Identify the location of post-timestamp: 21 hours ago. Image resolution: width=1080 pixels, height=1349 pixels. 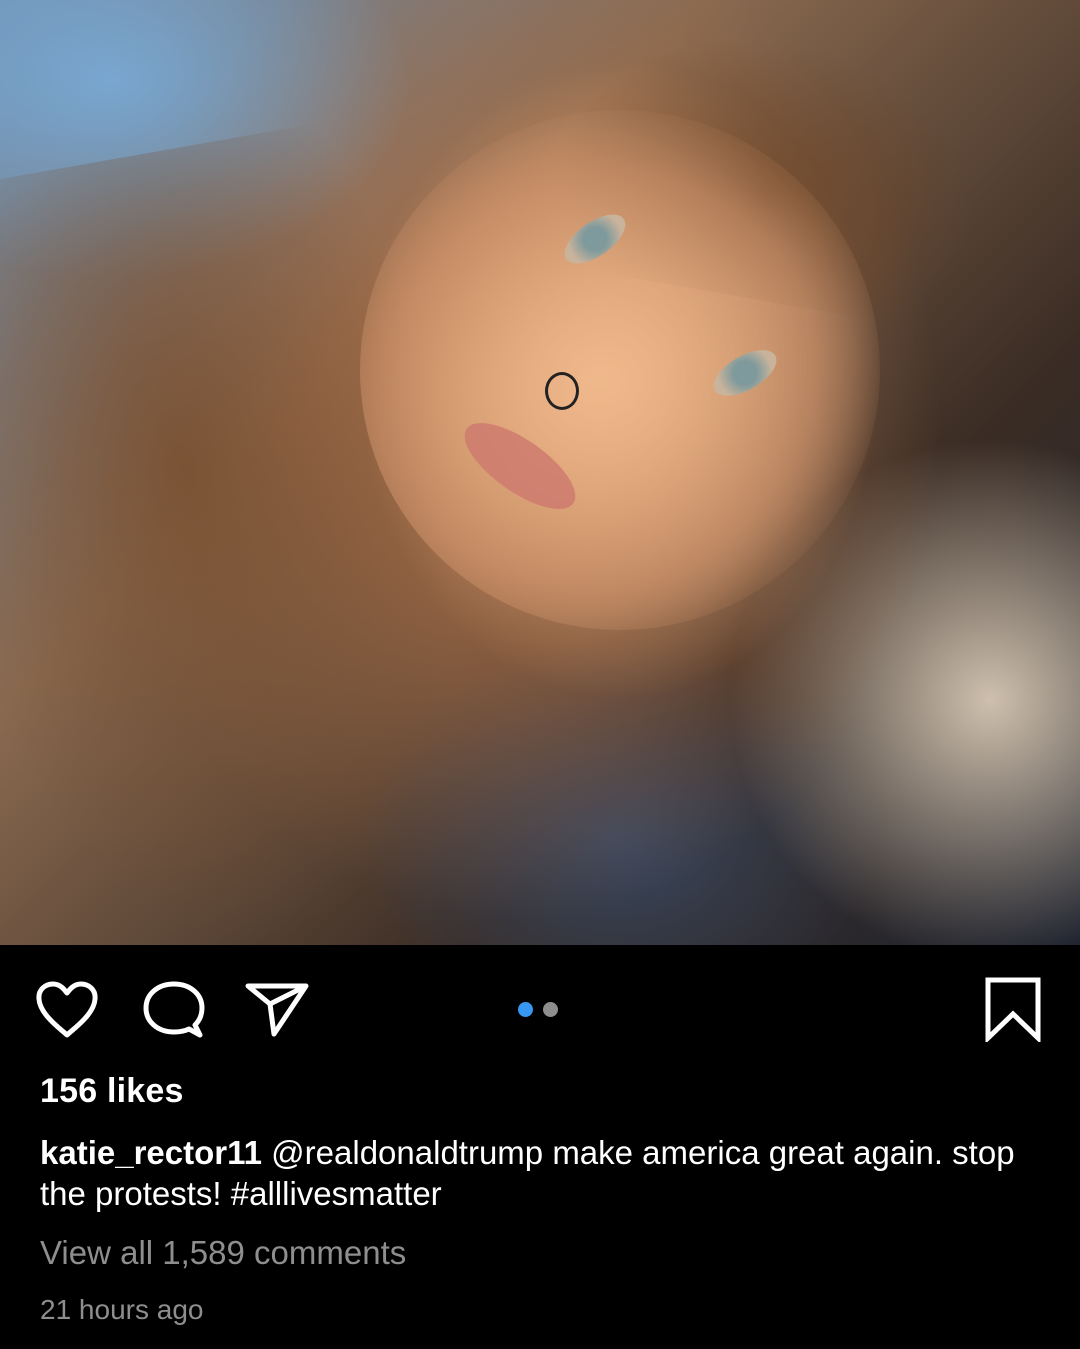
(122, 1309).